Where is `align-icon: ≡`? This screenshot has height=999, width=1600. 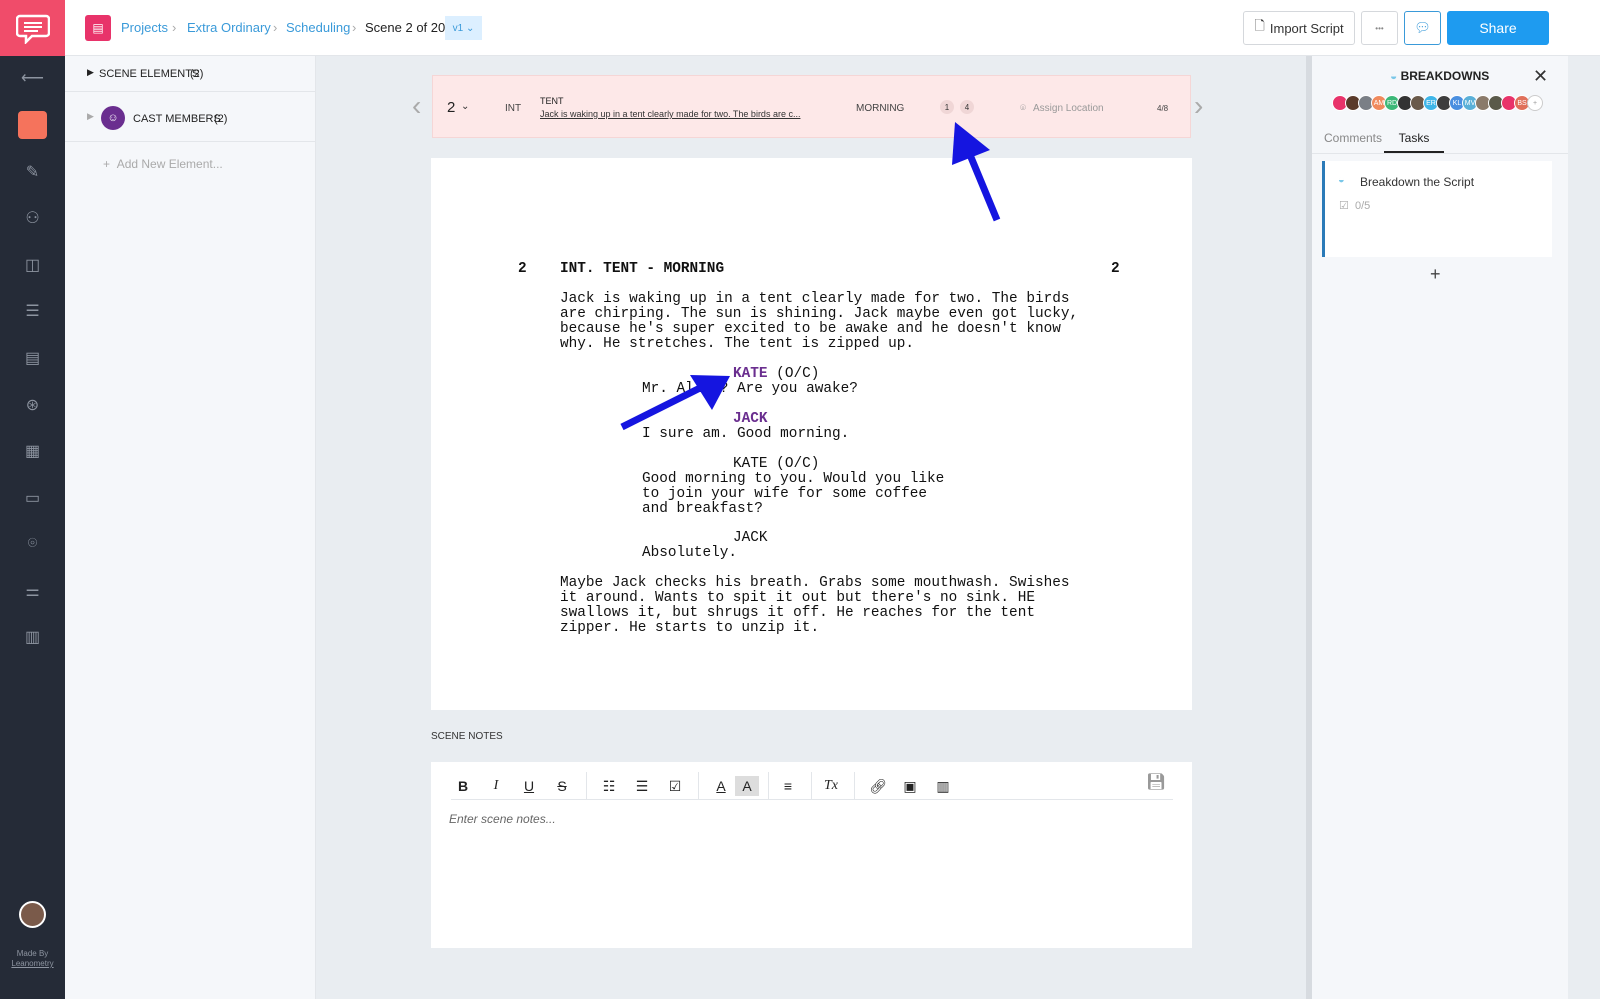
align-icon: ≡ is located at coordinates (788, 786).